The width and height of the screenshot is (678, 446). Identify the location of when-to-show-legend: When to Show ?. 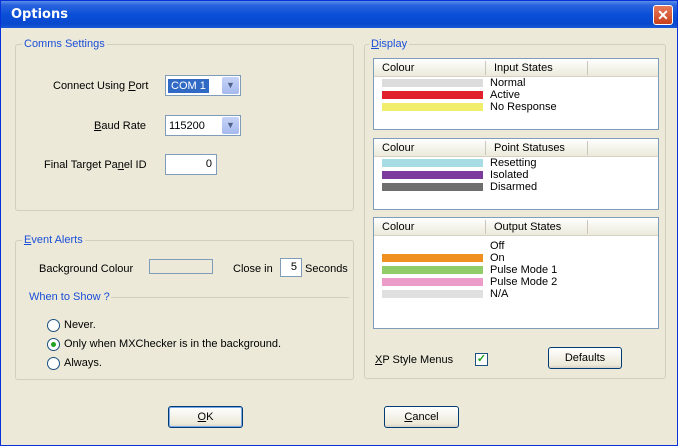
(71, 297).